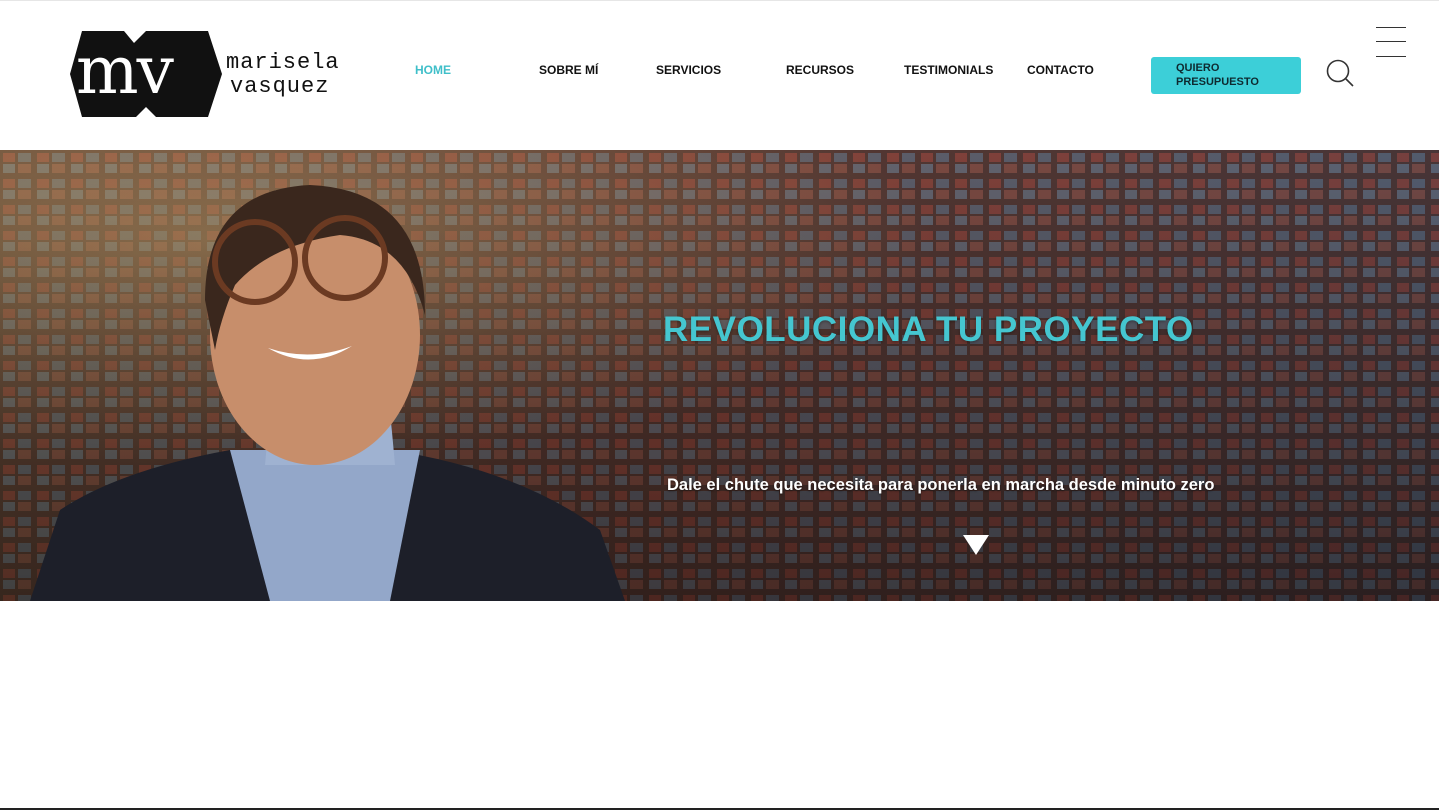  Describe the element at coordinates (928, 329) in the screenshot. I see `hero-title: REVOLUCIONA TU PROYECTO` at that location.